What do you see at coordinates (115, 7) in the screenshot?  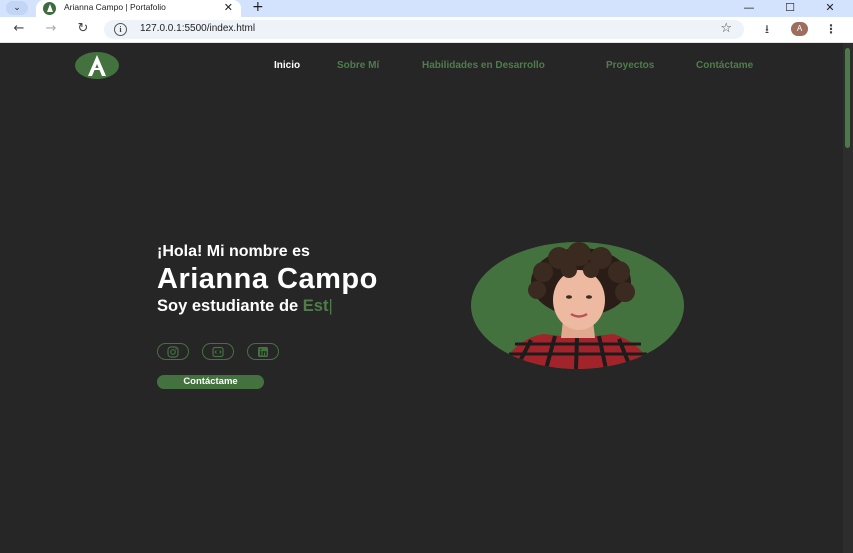 I see `tab-title: Arianna Campo | Portafolio` at bounding box center [115, 7].